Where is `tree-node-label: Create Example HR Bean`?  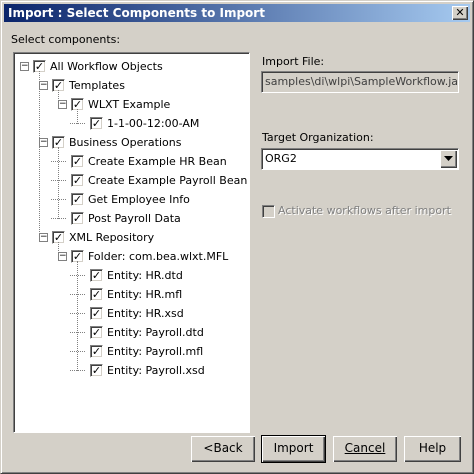
tree-node-label: Create Example HR Bean is located at coordinates (157, 161).